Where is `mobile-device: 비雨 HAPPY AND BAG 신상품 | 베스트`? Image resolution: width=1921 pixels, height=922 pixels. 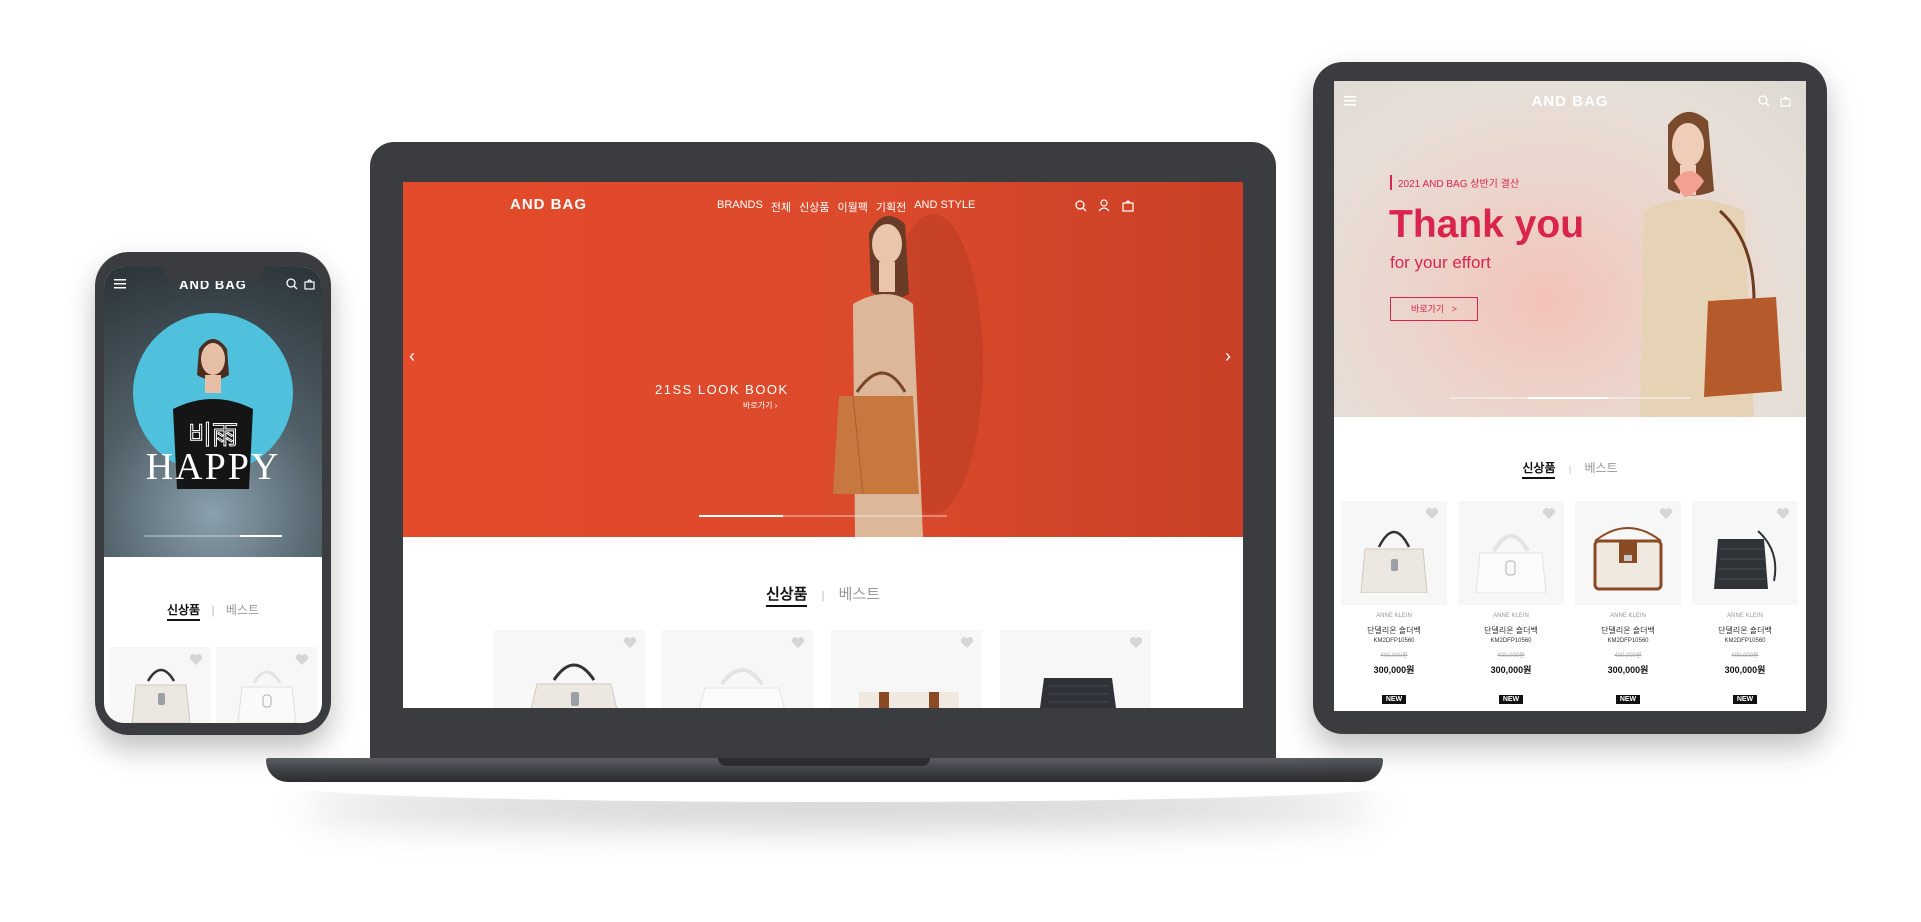 mobile-device: 비雨 HAPPY AND BAG 신상품 | 베스트 is located at coordinates (213, 493).